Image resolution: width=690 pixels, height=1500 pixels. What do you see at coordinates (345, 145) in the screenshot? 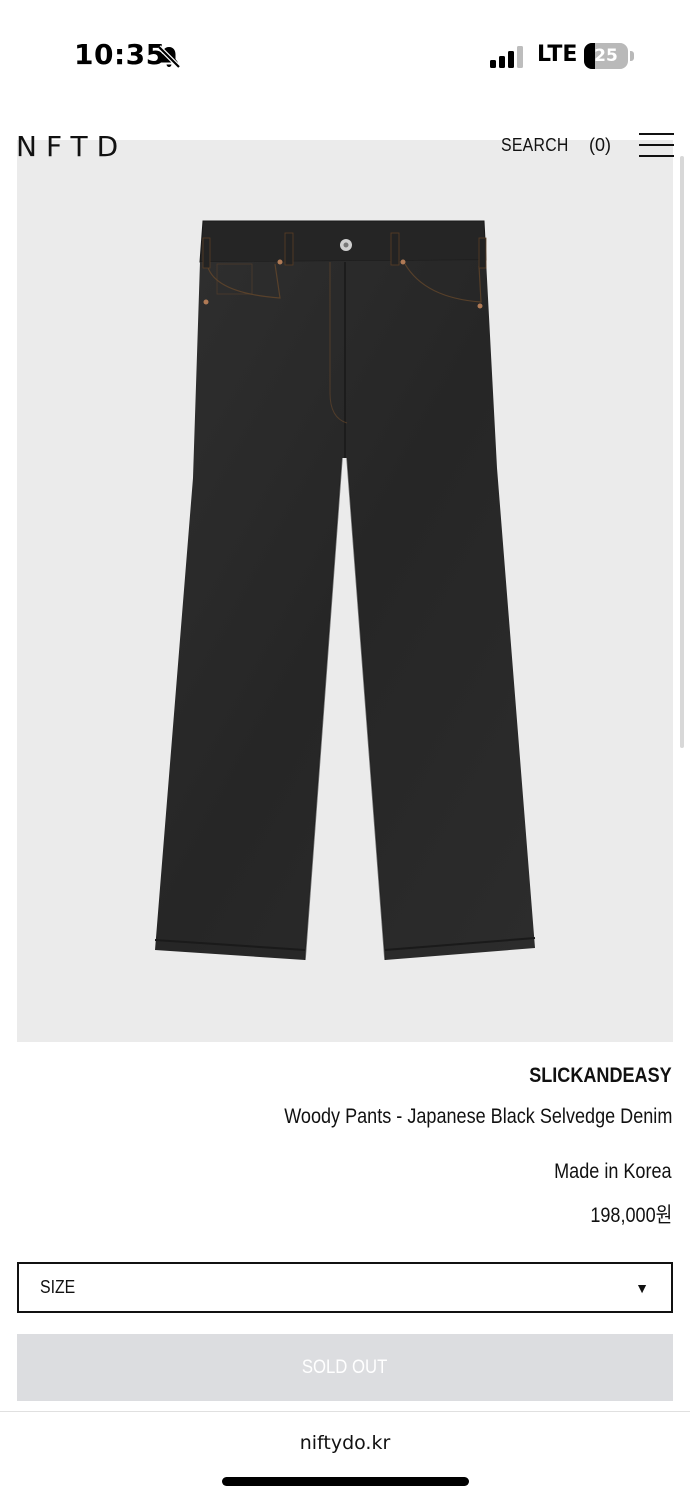
I see `site-header: NFTD SEARCH (0)` at bounding box center [345, 145].